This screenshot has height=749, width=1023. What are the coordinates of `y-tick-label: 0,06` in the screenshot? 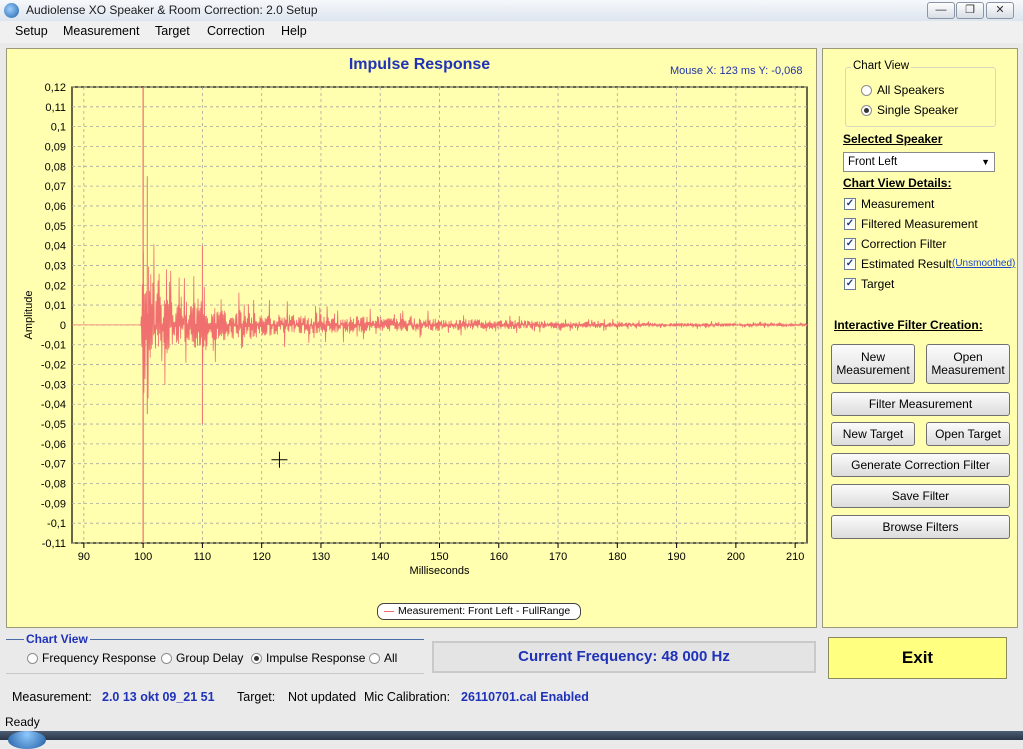 It's located at (55, 207).